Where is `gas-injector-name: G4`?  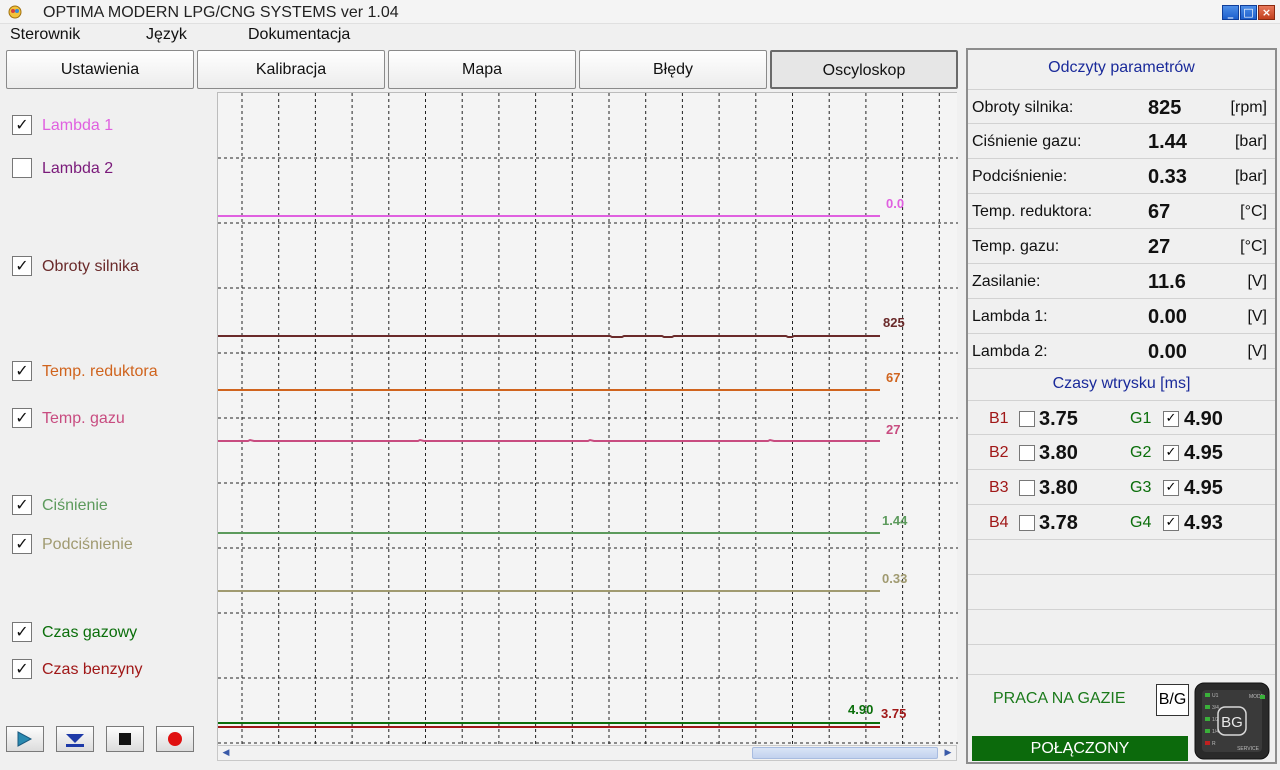
gas-injector-name: G4 is located at coordinates (1141, 522).